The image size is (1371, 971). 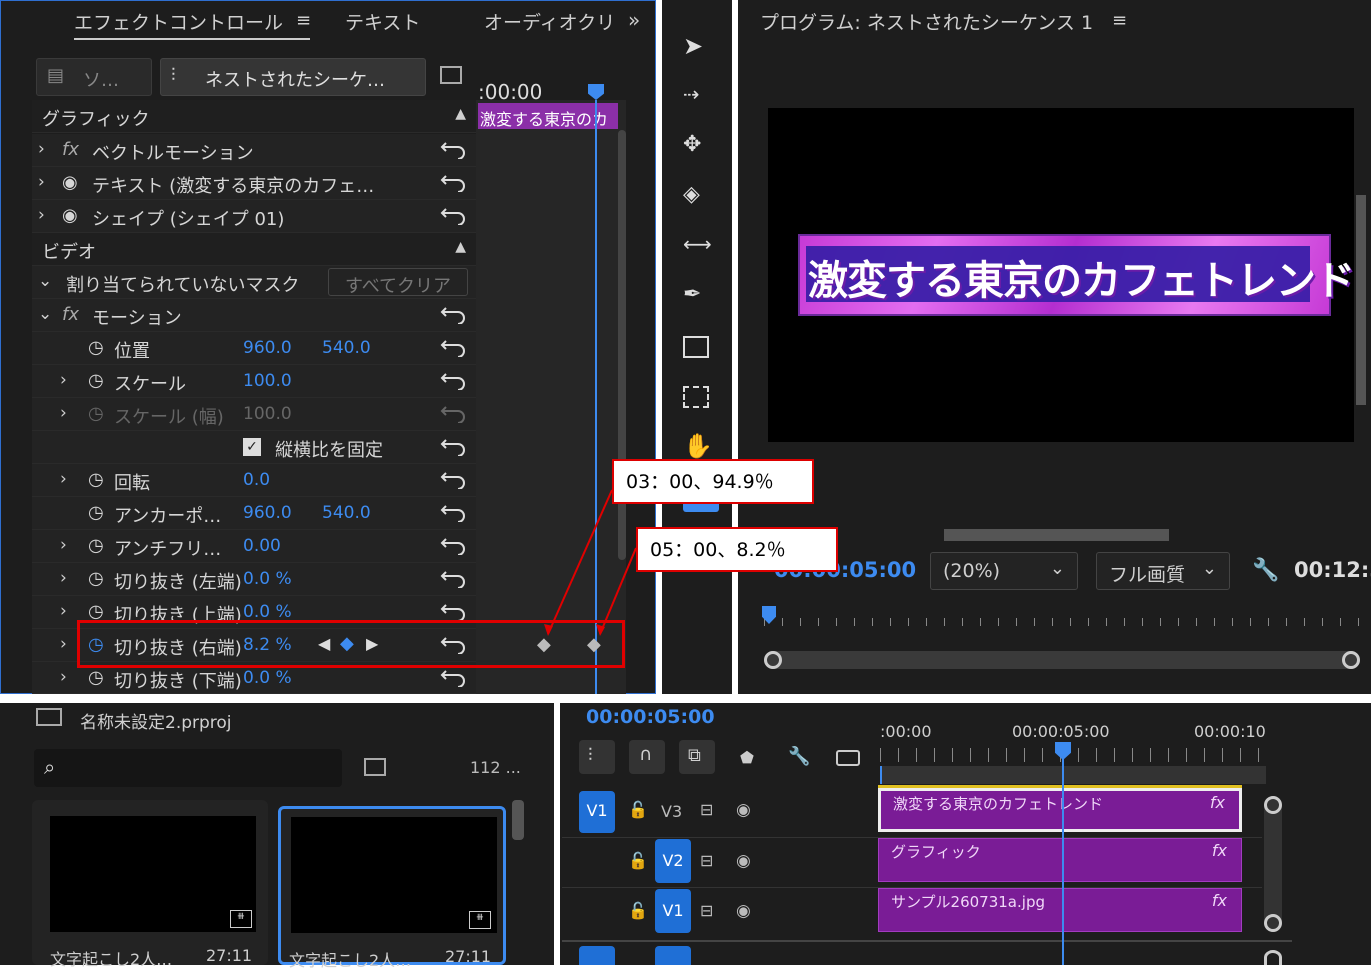 What do you see at coordinates (1273, 957) in the screenshot?
I see `audio-scroll-handle` at bounding box center [1273, 957].